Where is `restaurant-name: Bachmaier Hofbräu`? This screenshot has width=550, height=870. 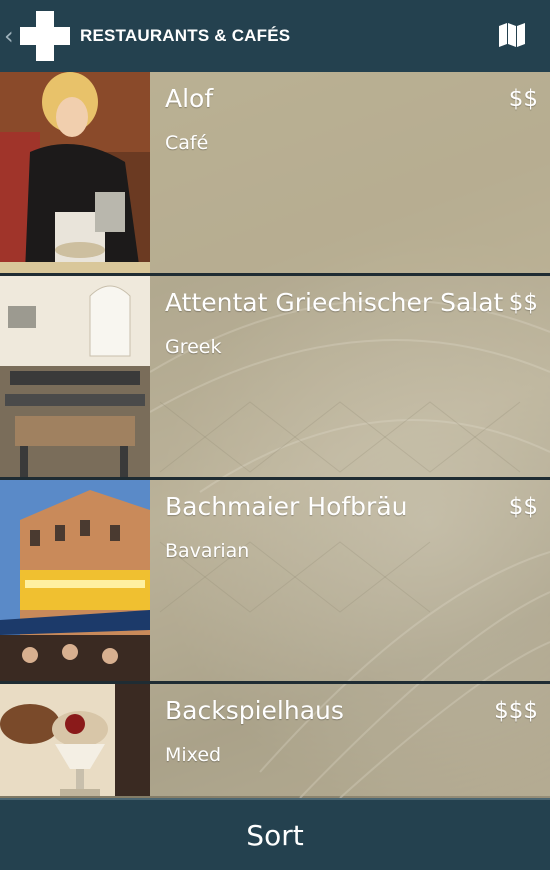 restaurant-name: Bachmaier Hofbräu is located at coordinates (286, 506).